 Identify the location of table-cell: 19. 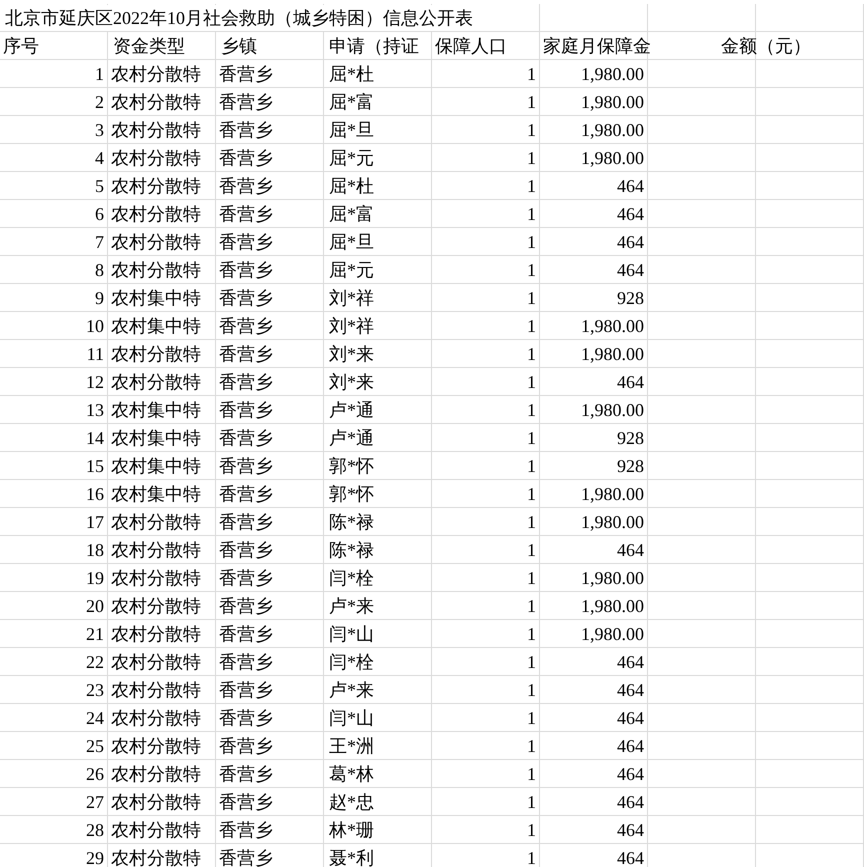
(95, 578).